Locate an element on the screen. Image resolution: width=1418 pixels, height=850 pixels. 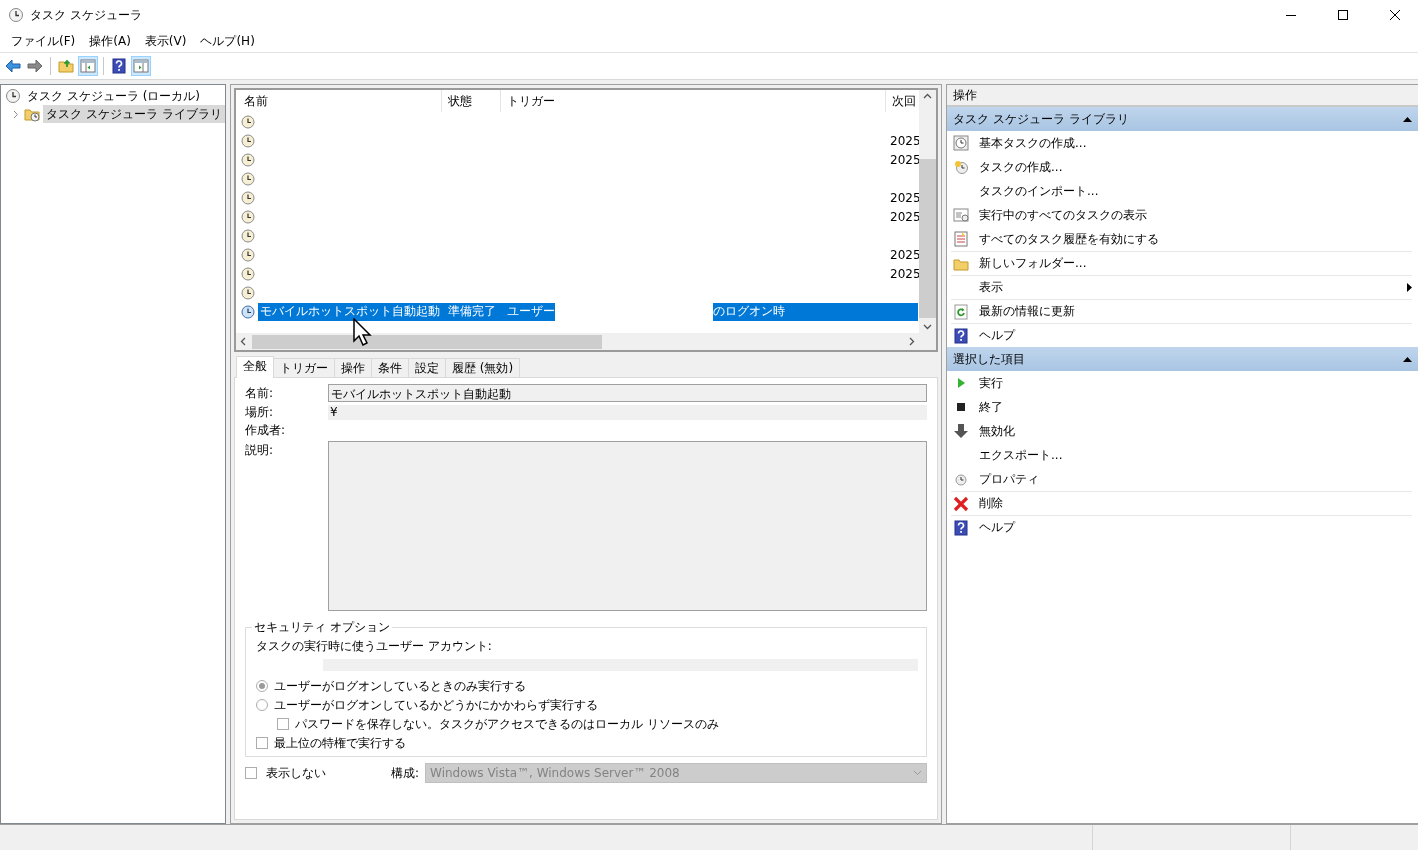
action-item: 表示 is located at coordinates (1181, 287).